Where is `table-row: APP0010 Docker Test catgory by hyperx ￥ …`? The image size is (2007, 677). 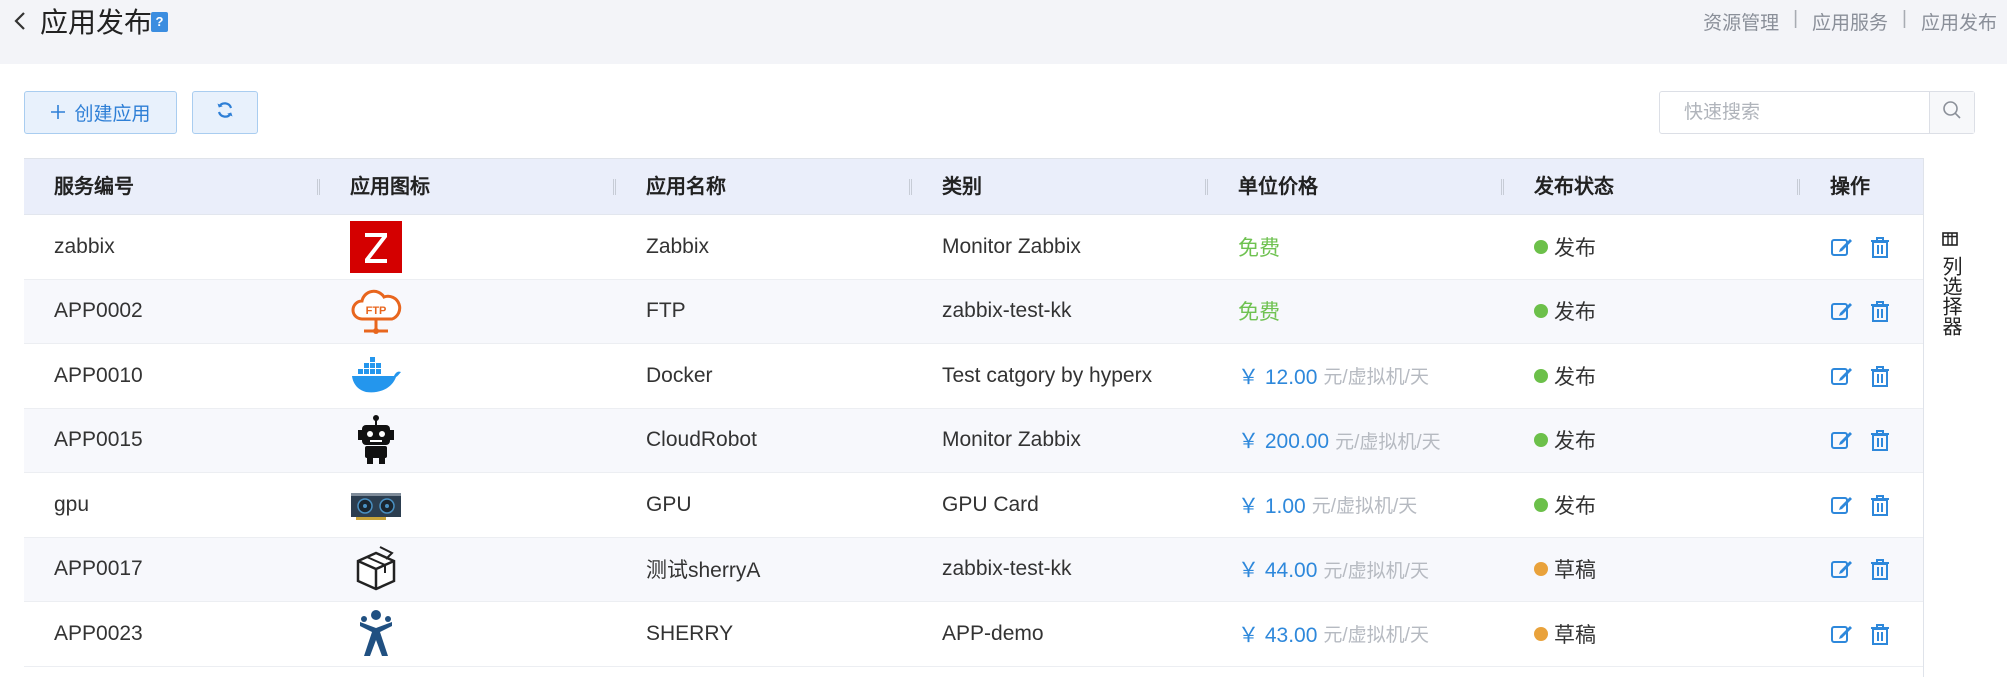
table-row: APP0010 Docker Test catgory by hyperx ￥ … is located at coordinates (973, 376).